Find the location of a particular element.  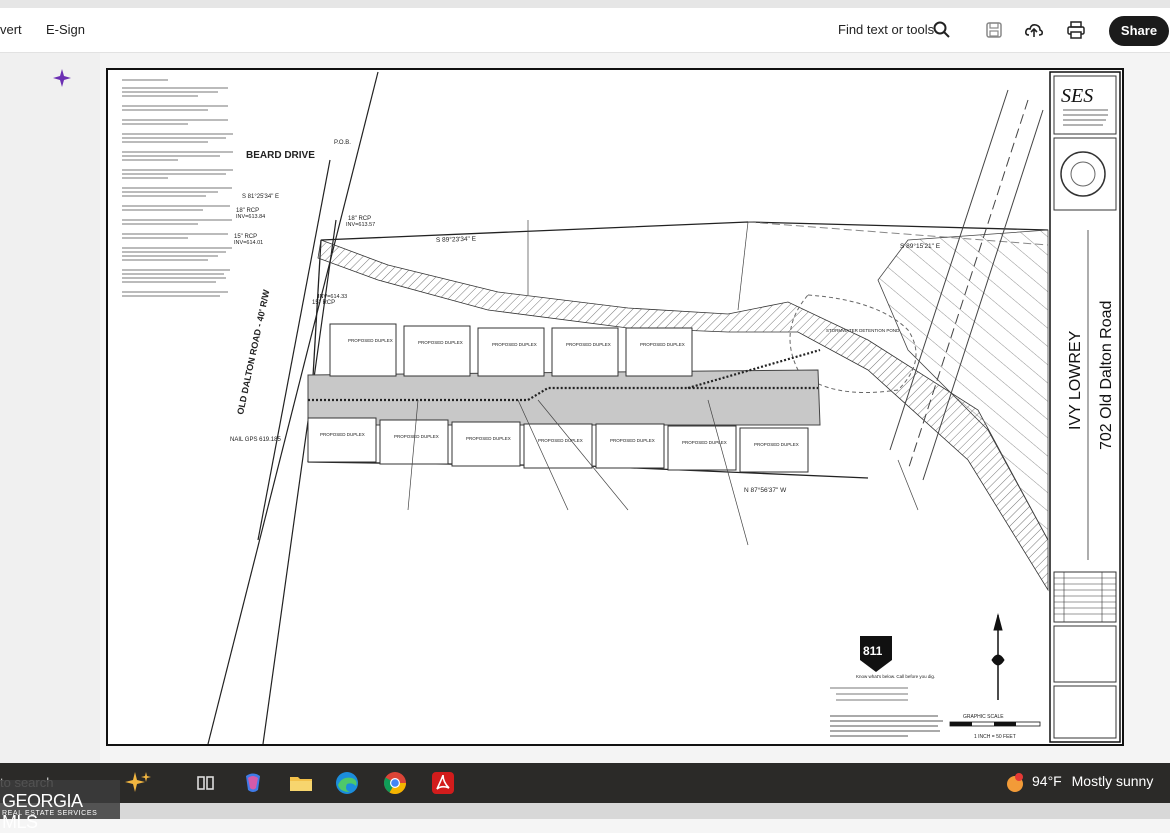

acrobat-app-icon is located at coordinates (443, 783).